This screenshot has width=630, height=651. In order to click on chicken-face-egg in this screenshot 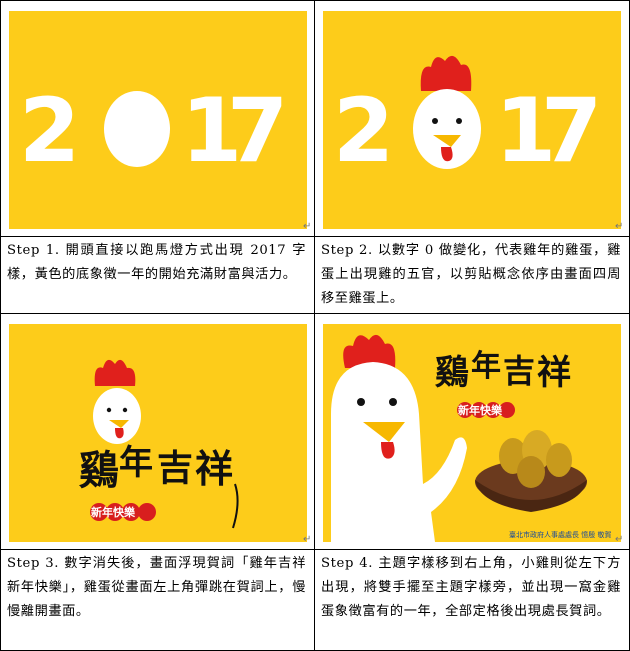, I will do `click(447, 112)`.